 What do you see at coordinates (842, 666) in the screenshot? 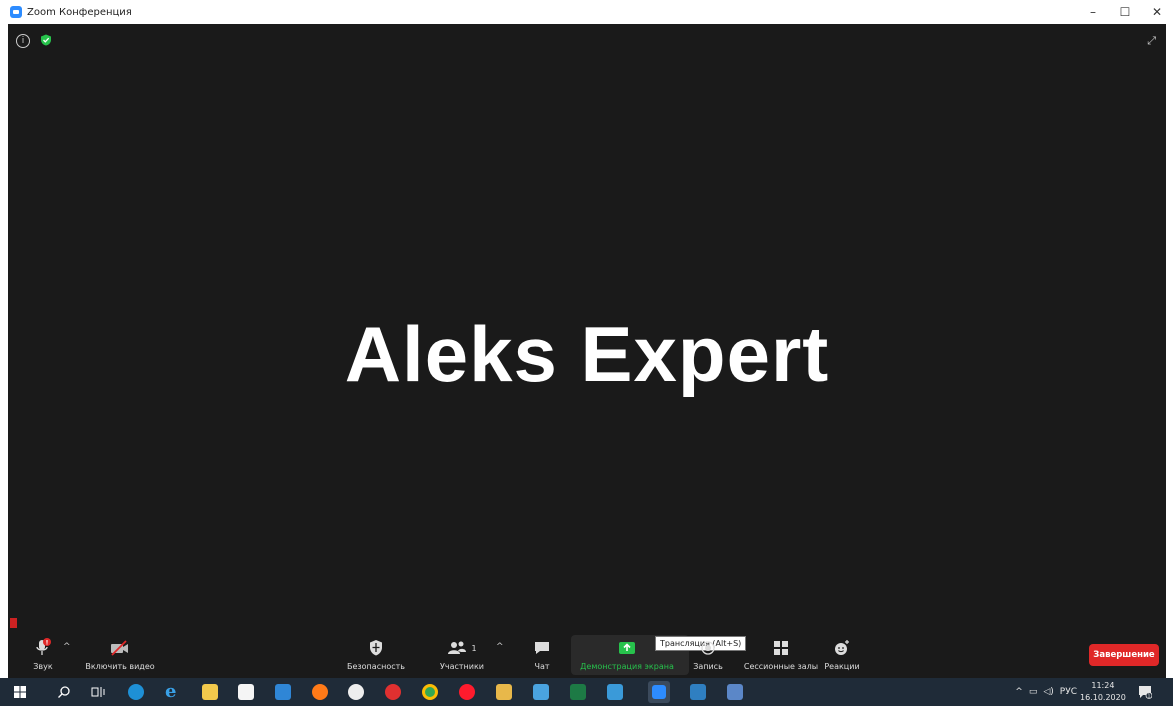
I see `reactions-label: Реакции` at bounding box center [842, 666].